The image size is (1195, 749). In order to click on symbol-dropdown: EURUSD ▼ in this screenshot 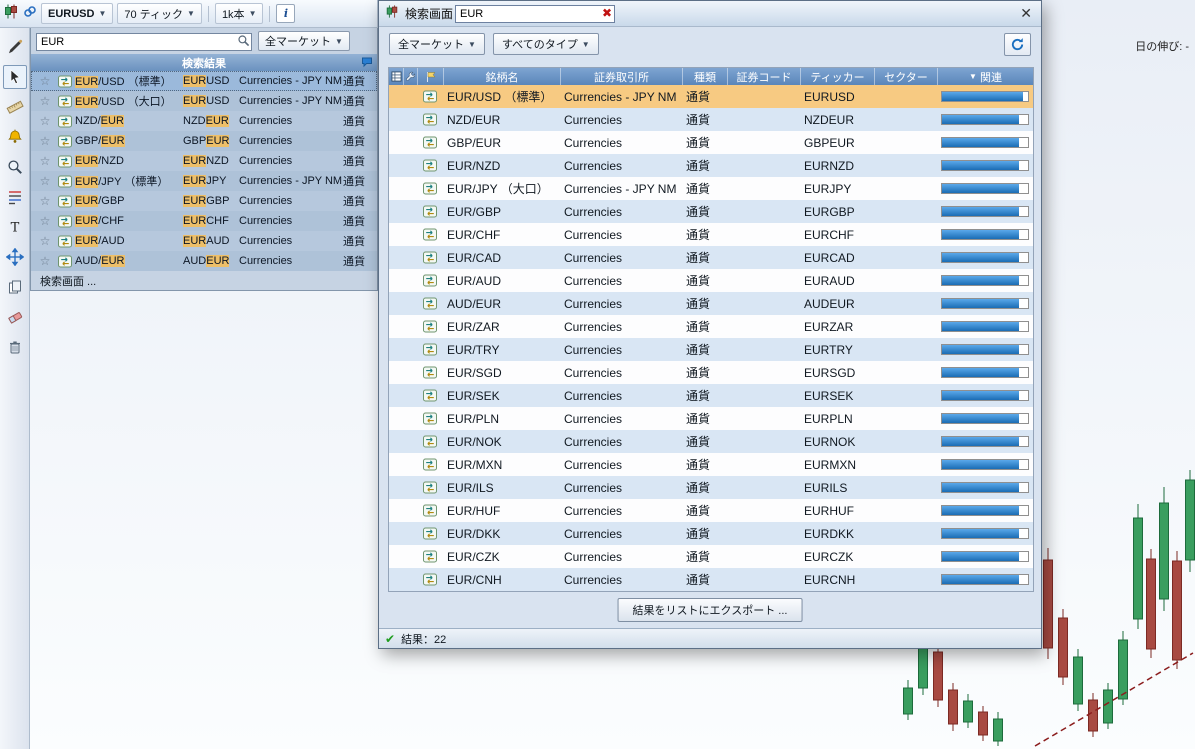, I will do `click(77, 13)`.